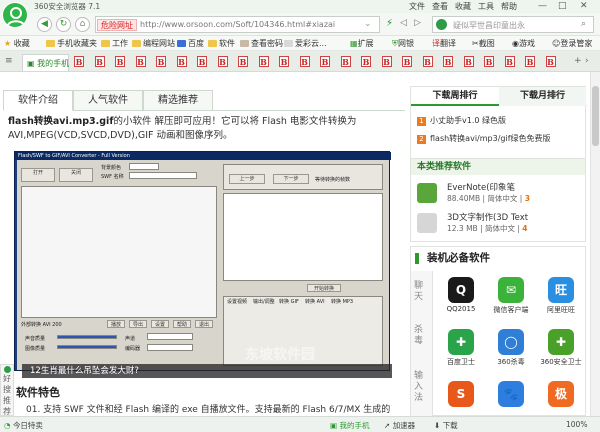  I want to click on baidu-guard-icon: ✚, so click(461, 342).